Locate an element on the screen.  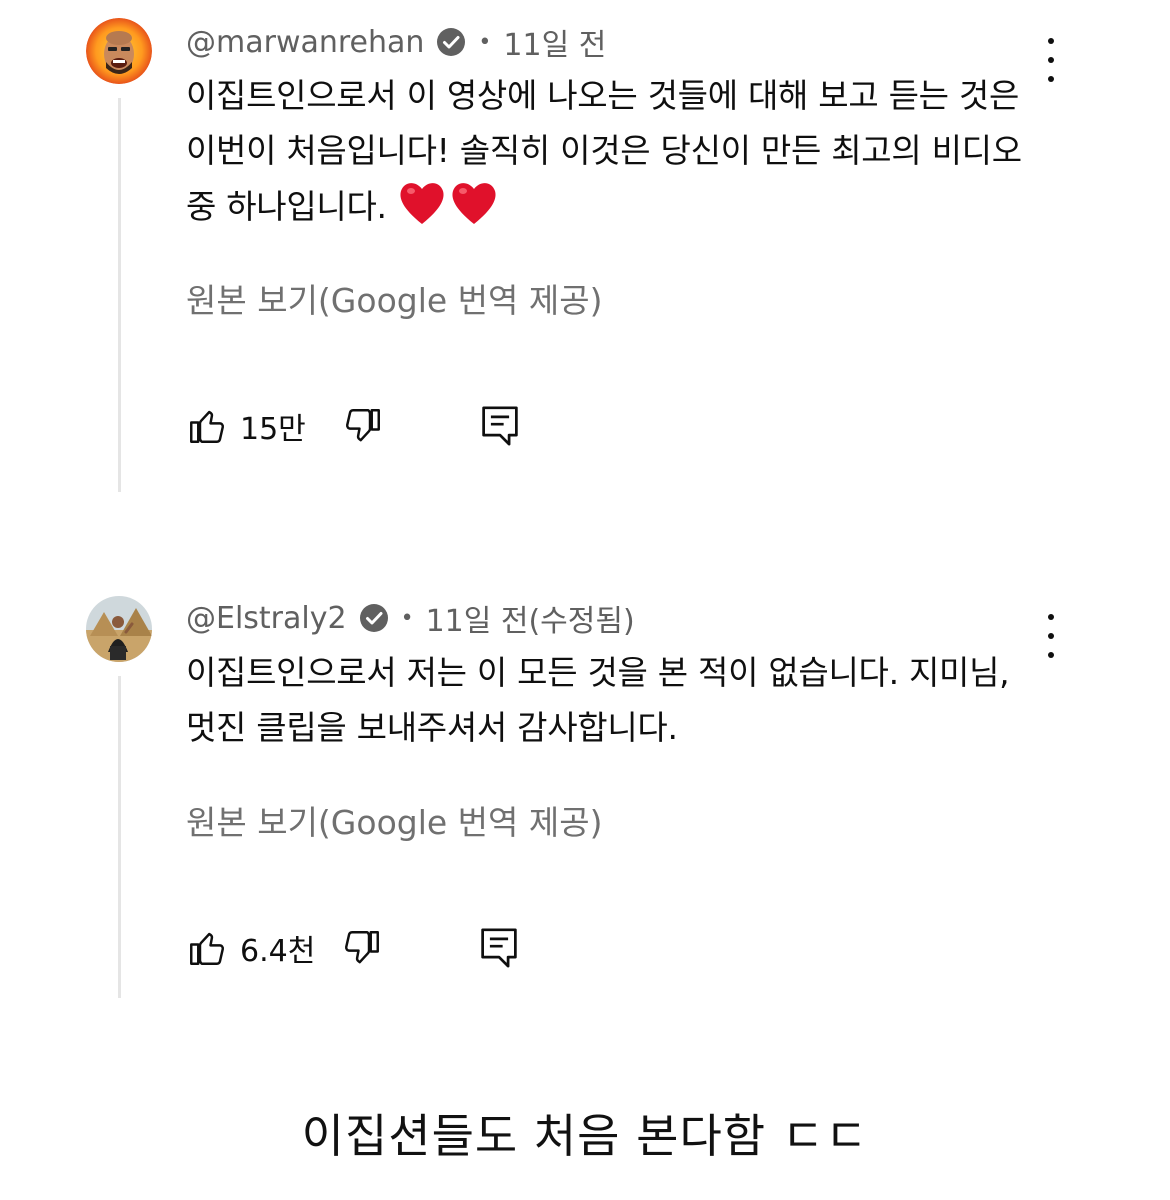
author-handle: @Elstraly2 is located at coordinates (266, 618).